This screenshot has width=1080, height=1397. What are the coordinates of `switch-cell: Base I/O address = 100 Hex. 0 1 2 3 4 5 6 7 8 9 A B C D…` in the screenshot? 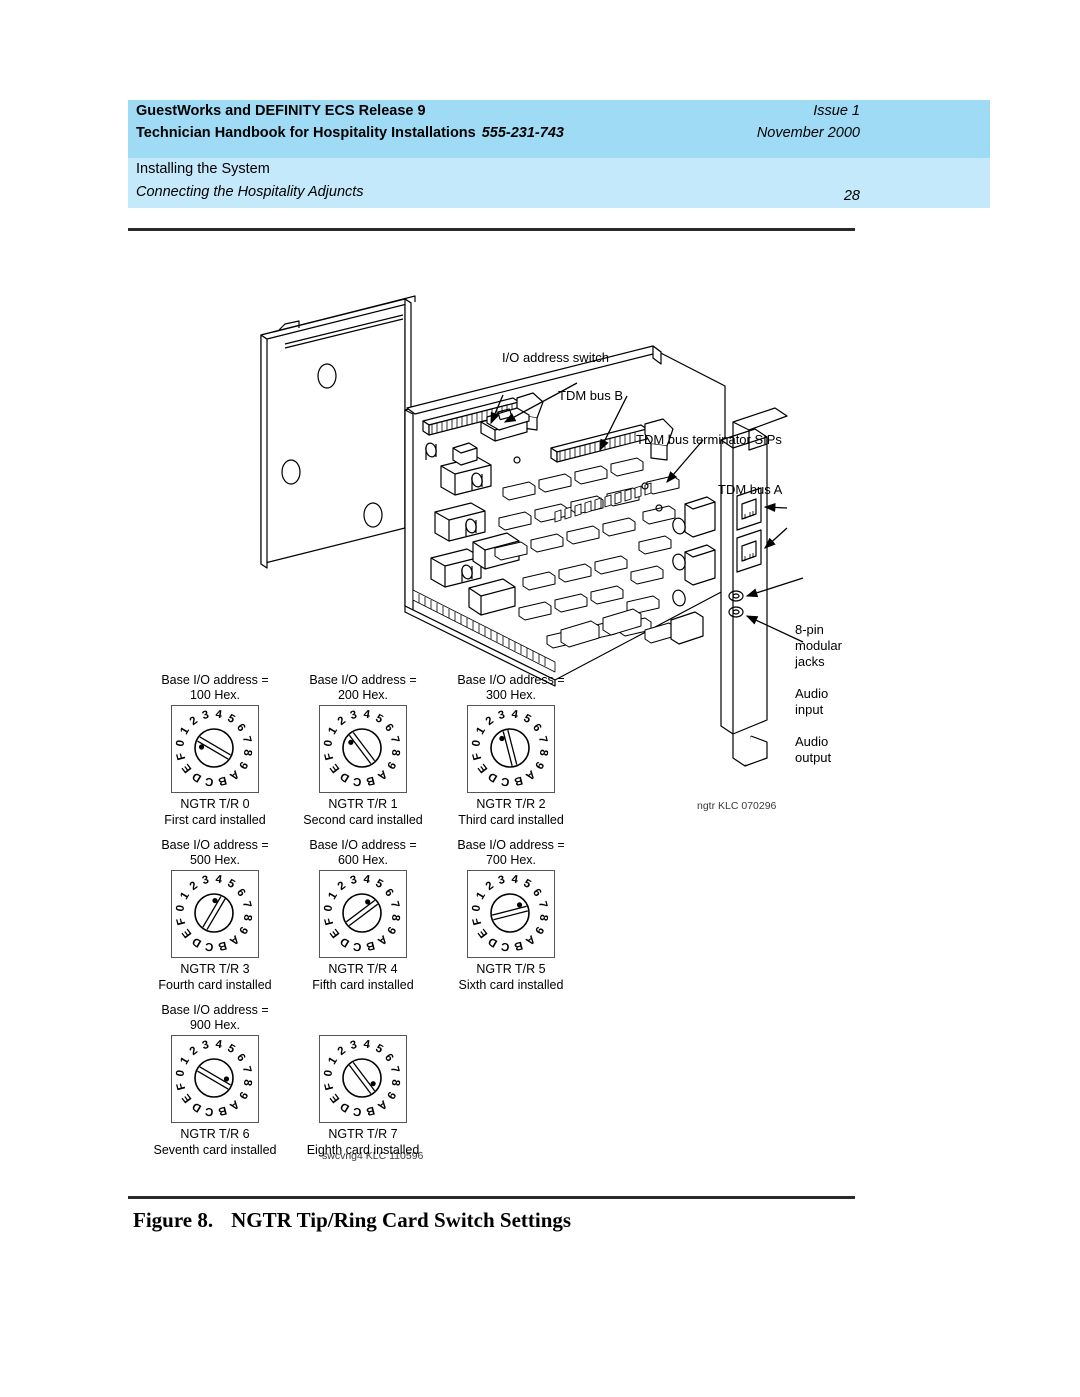 It's located at (215, 750).